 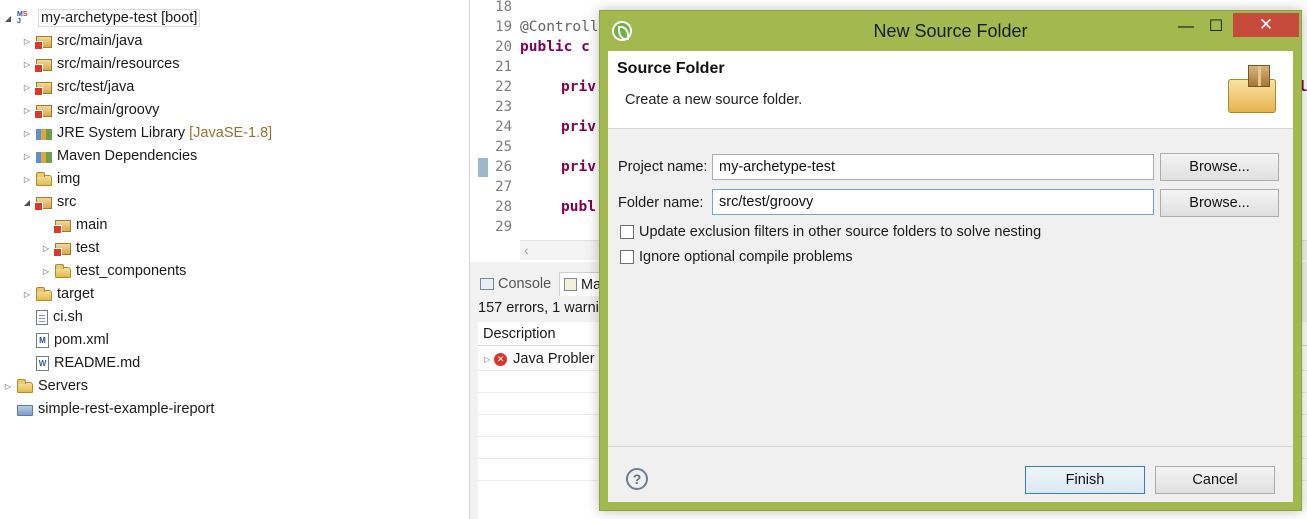 What do you see at coordinates (76, 294) in the screenshot?
I see `tree-item-label: target` at bounding box center [76, 294].